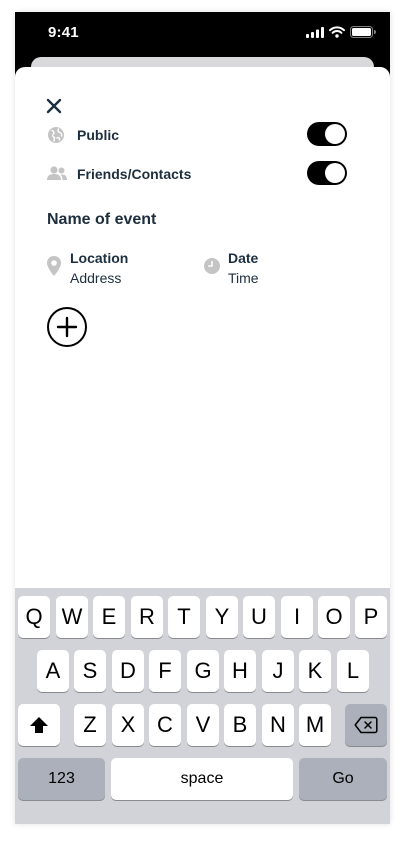 The height and width of the screenshot is (842, 405). What do you see at coordinates (63, 32) in the screenshot?
I see `status-time: 9:41` at bounding box center [63, 32].